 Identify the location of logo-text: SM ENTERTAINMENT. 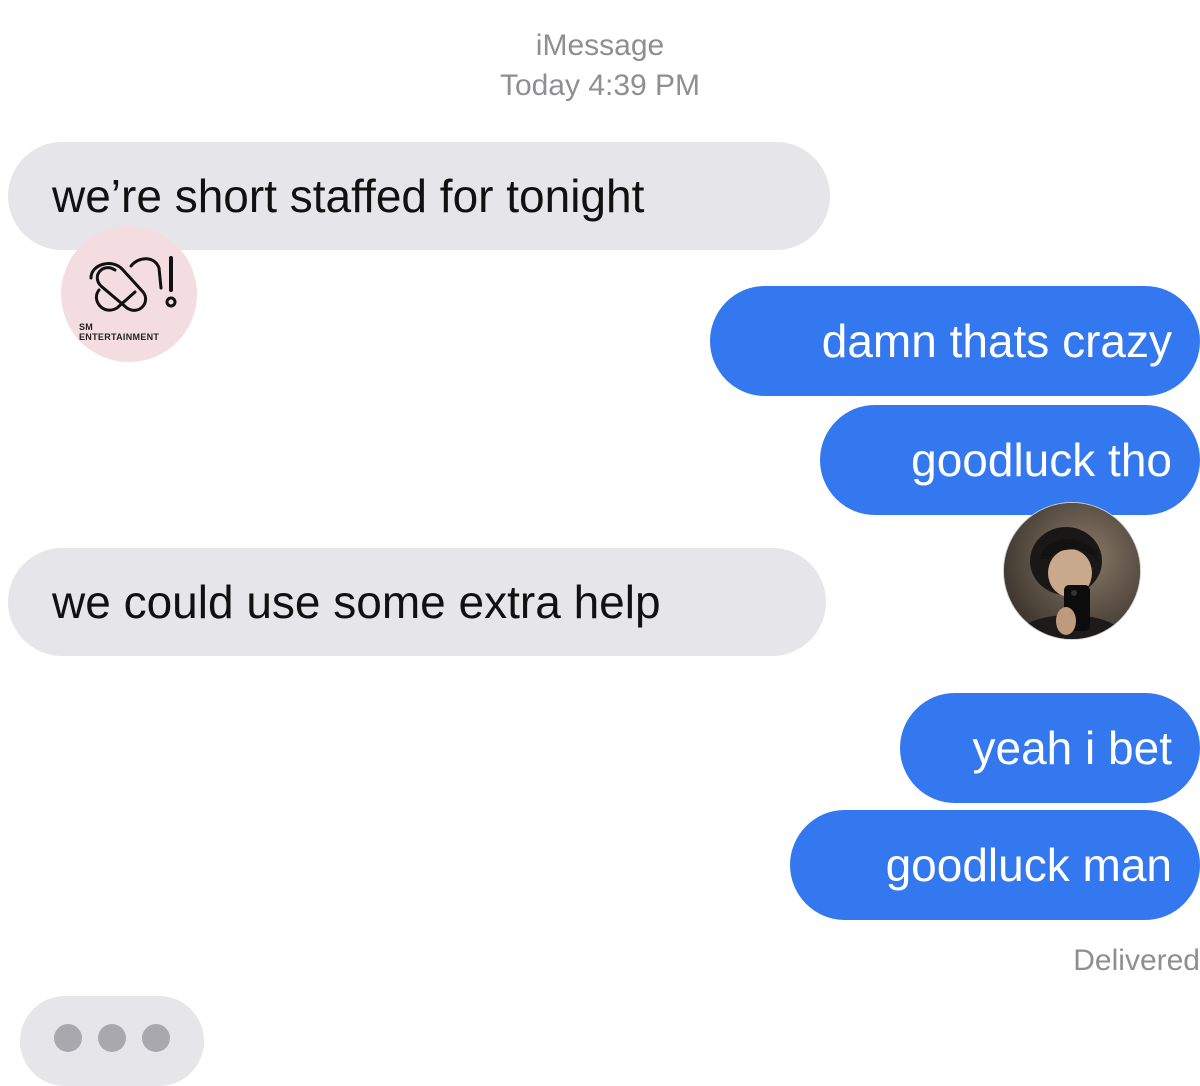
(119, 332).